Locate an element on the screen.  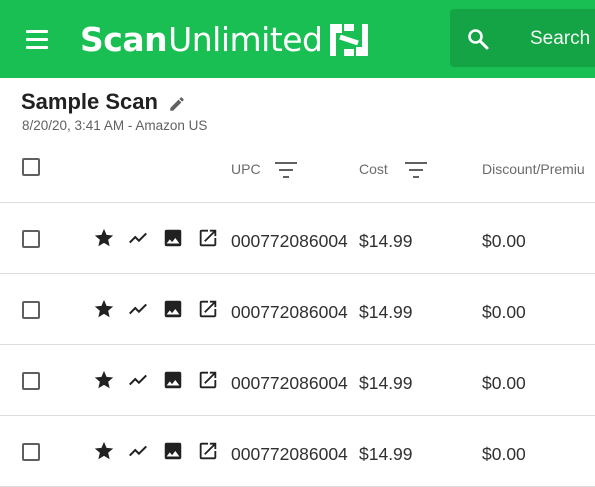
scan-subtitle: 8/20/20, 3:41 AM - Amazon US is located at coordinates (115, 125).